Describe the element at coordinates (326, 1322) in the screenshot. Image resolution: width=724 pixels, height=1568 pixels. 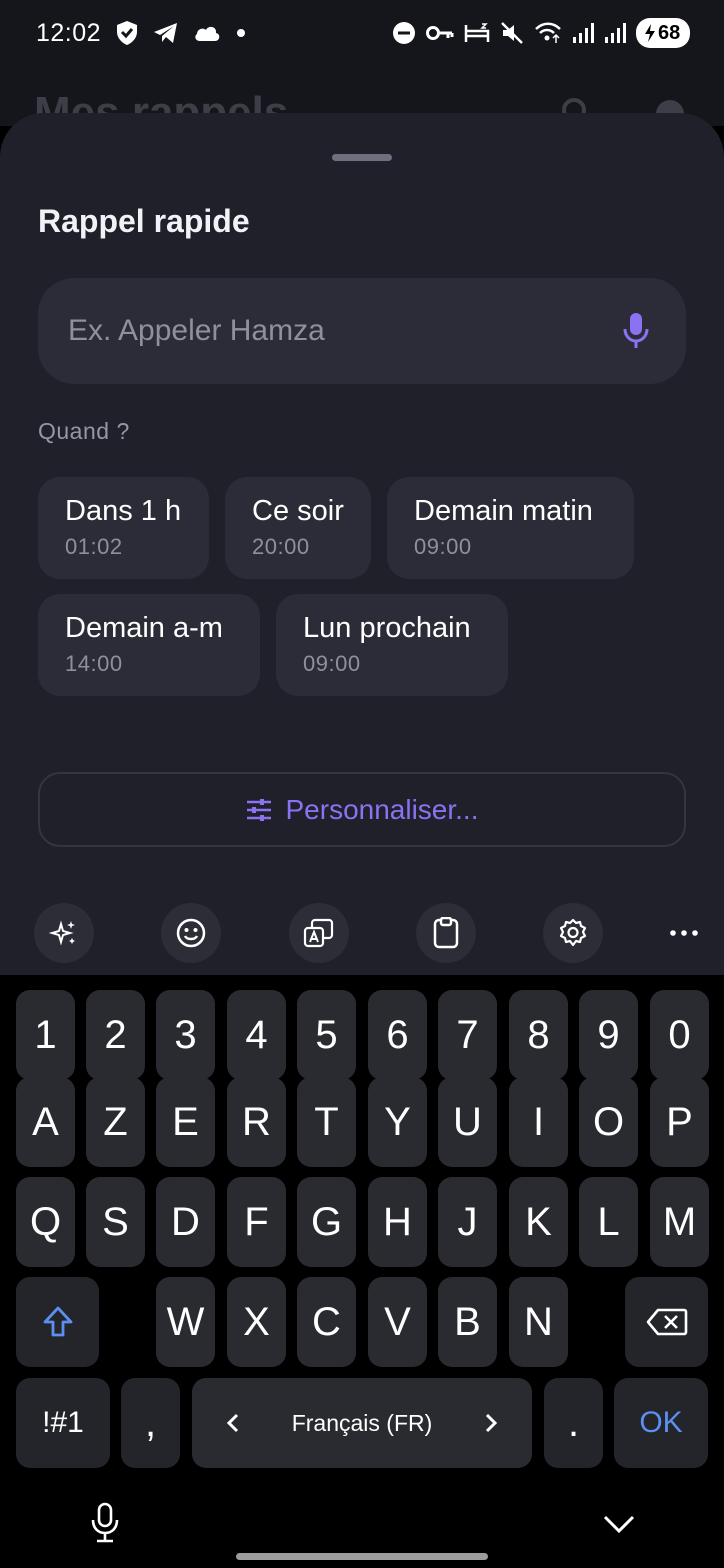
I see `key-c: C` at that location.